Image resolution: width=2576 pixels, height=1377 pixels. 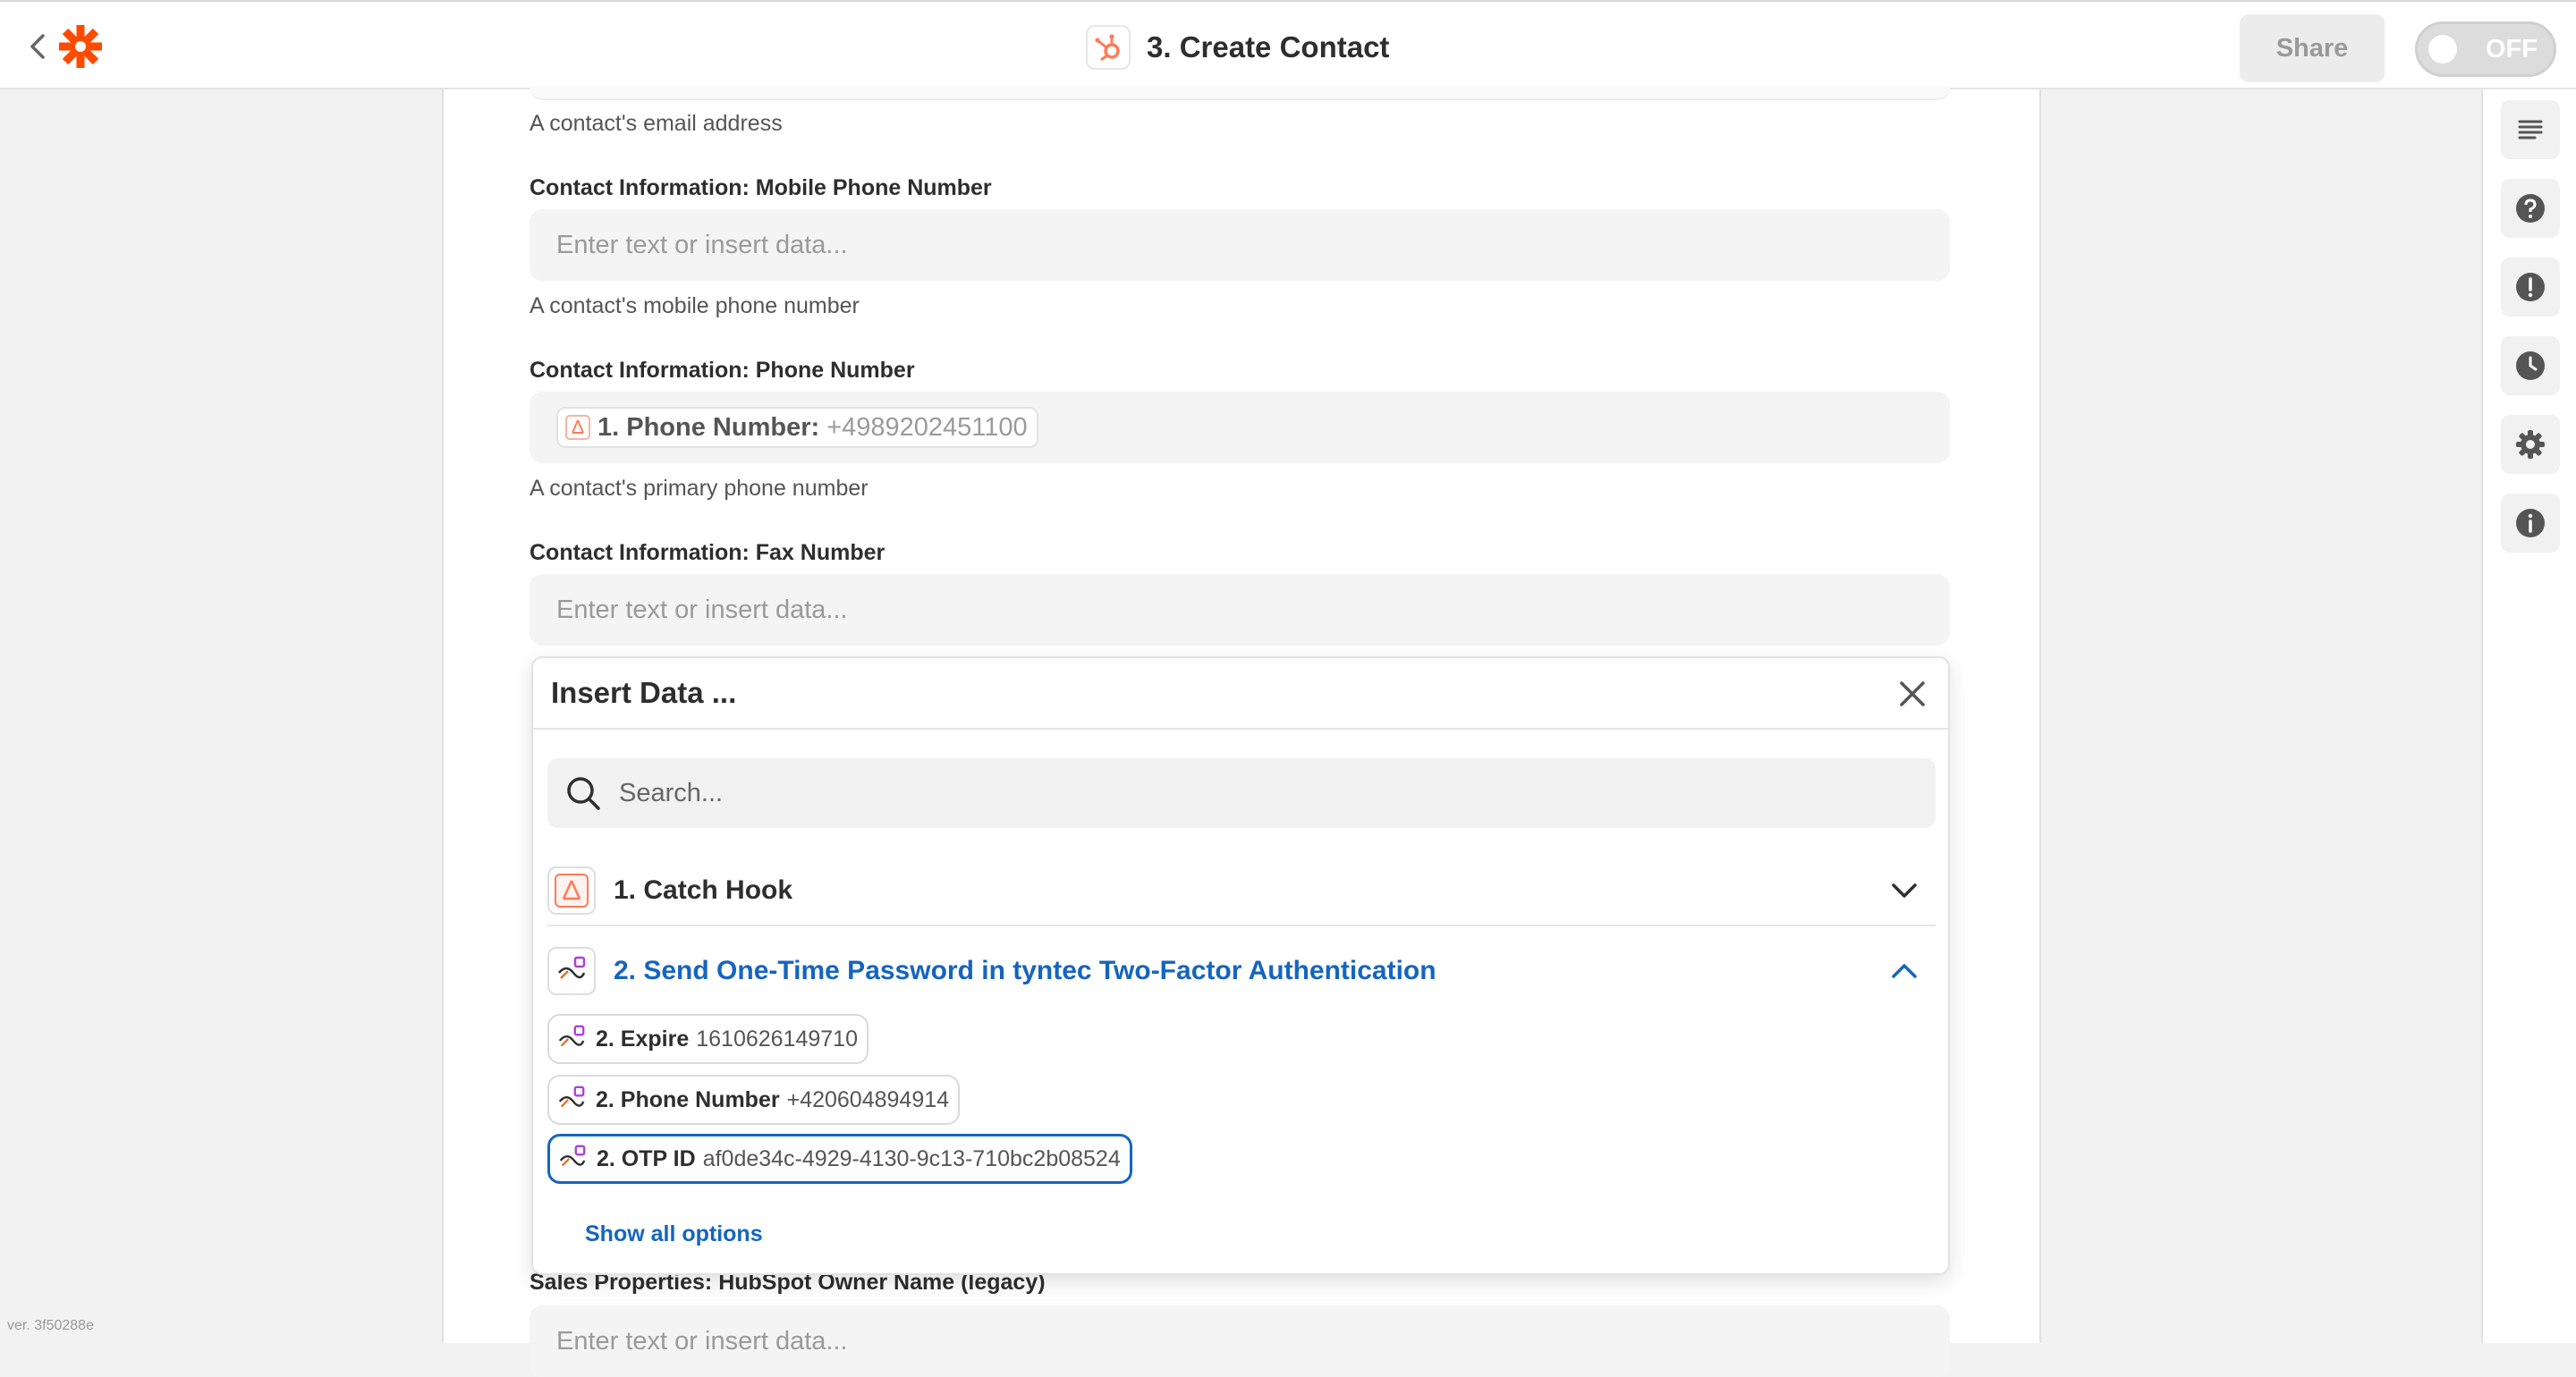 I want to click on info-button, so click(x=2530, y=523).